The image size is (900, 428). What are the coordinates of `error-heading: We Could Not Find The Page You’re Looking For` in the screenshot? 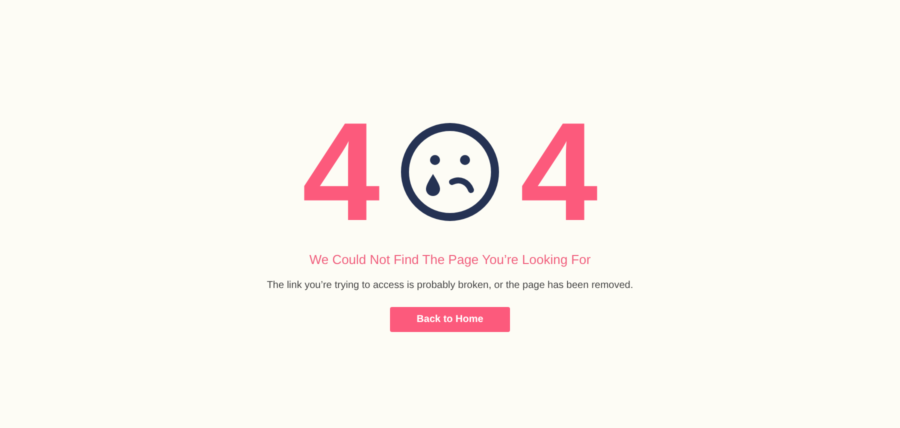 It's located at (450, 260).